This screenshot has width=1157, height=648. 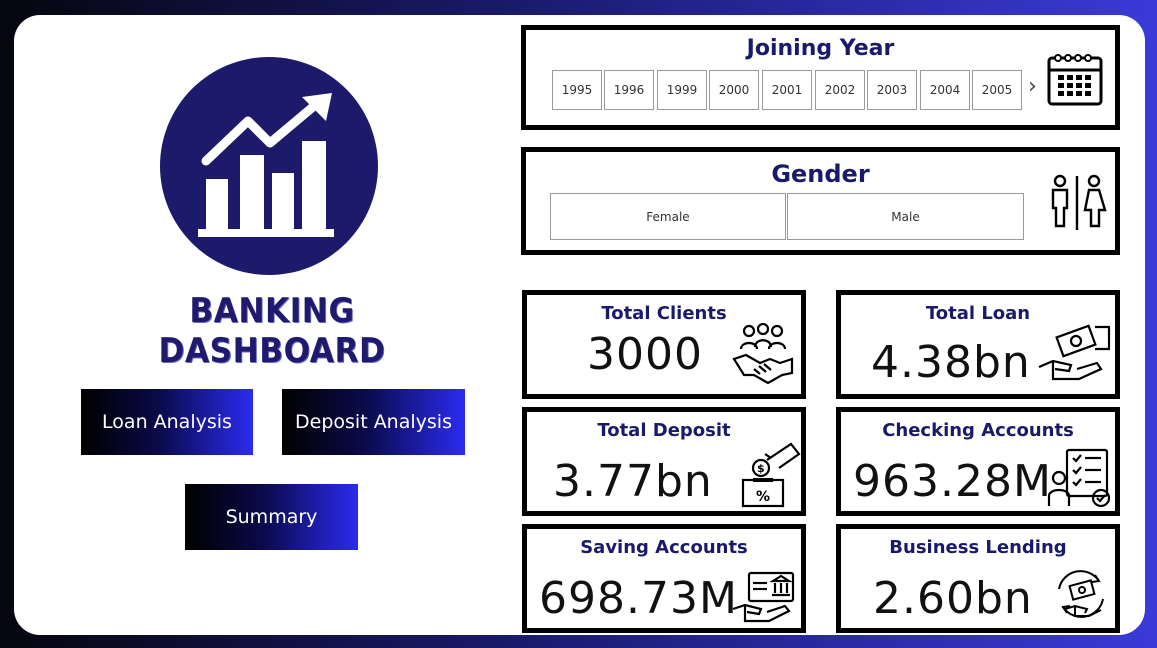 I want to click on kpi-value: 2.60bn, so click(x=953, y=598).